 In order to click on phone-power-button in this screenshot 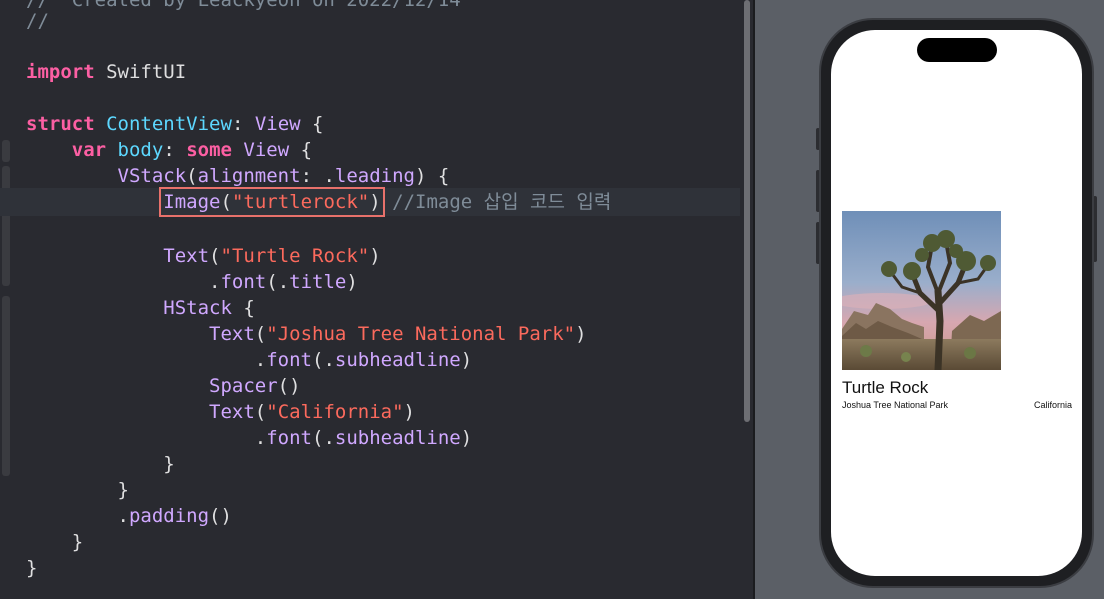, I will do `click(1095, 229)`.